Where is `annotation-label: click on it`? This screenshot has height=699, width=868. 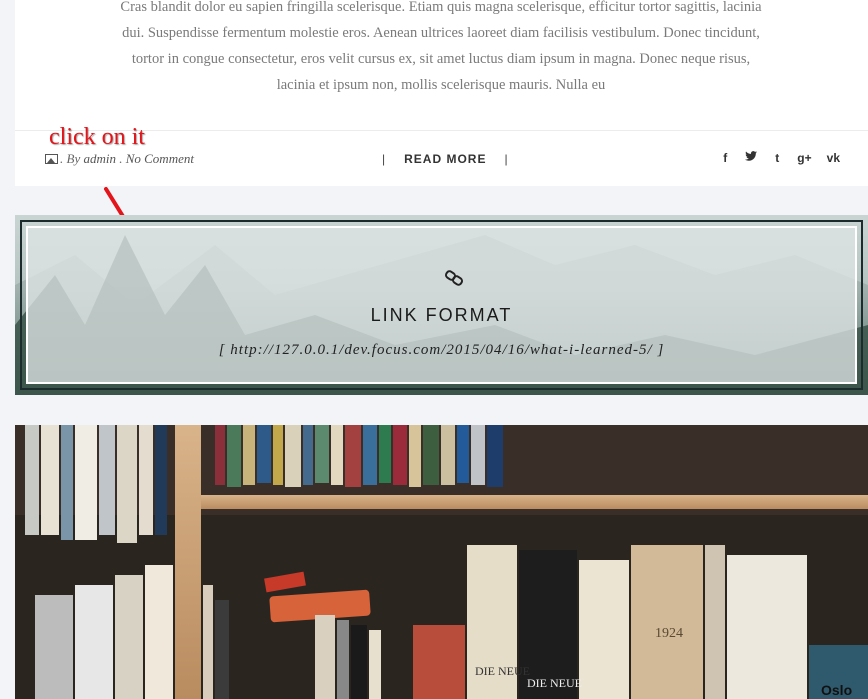 annotation-label: click on it is located at coordinates (97, 137).